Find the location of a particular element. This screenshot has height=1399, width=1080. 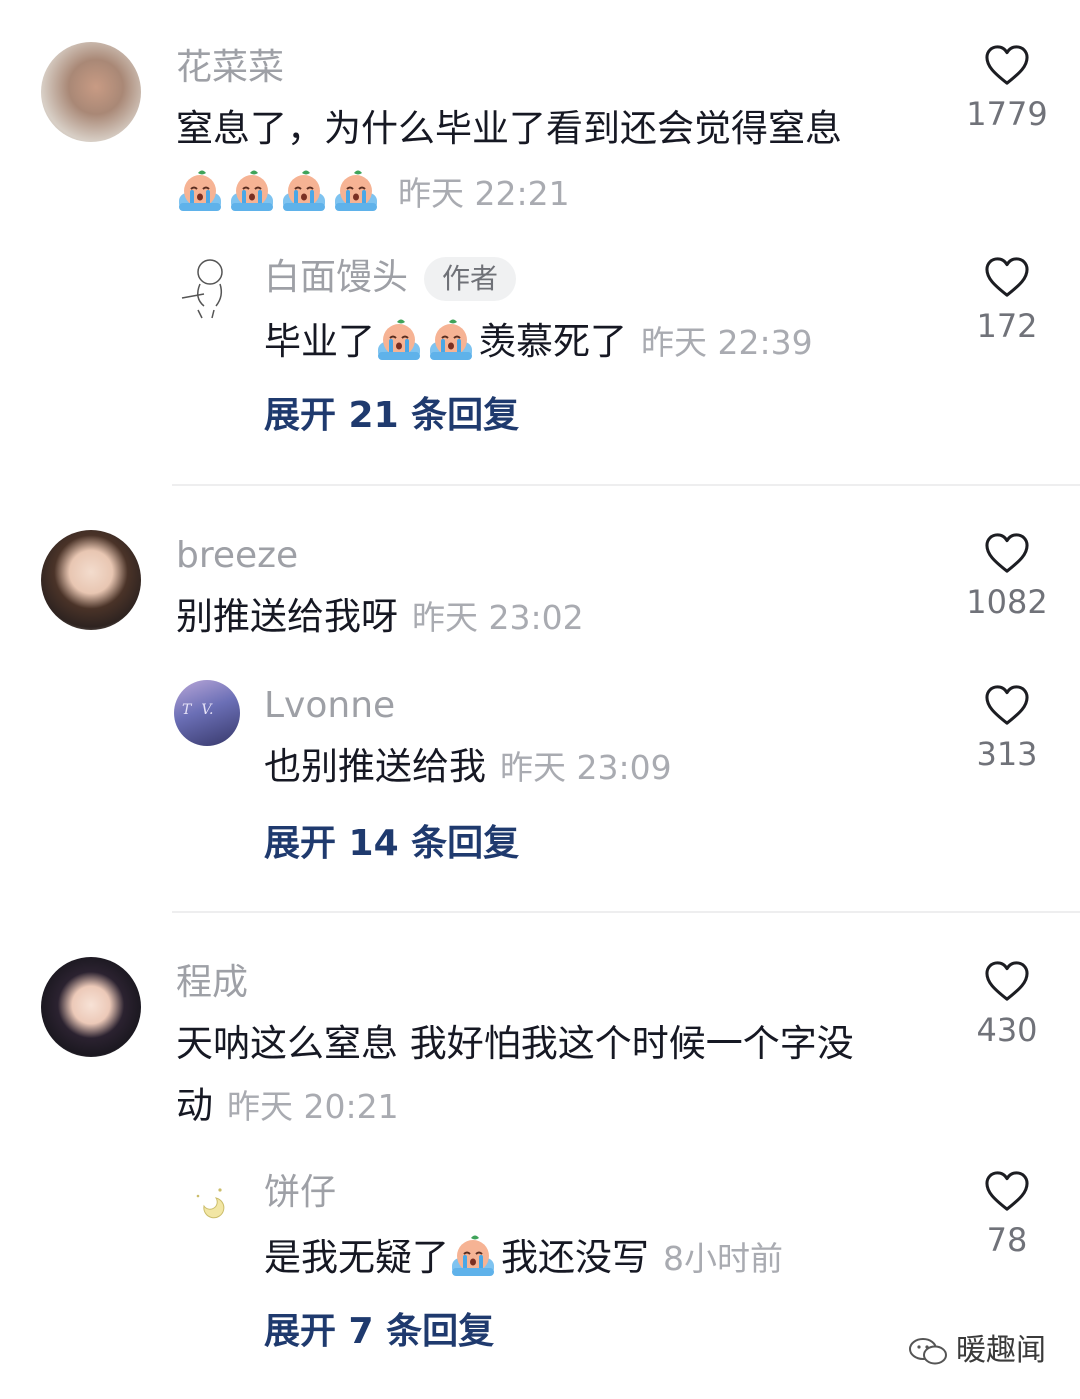

reply-username: Lvonne is located at coordinates (329, 706).